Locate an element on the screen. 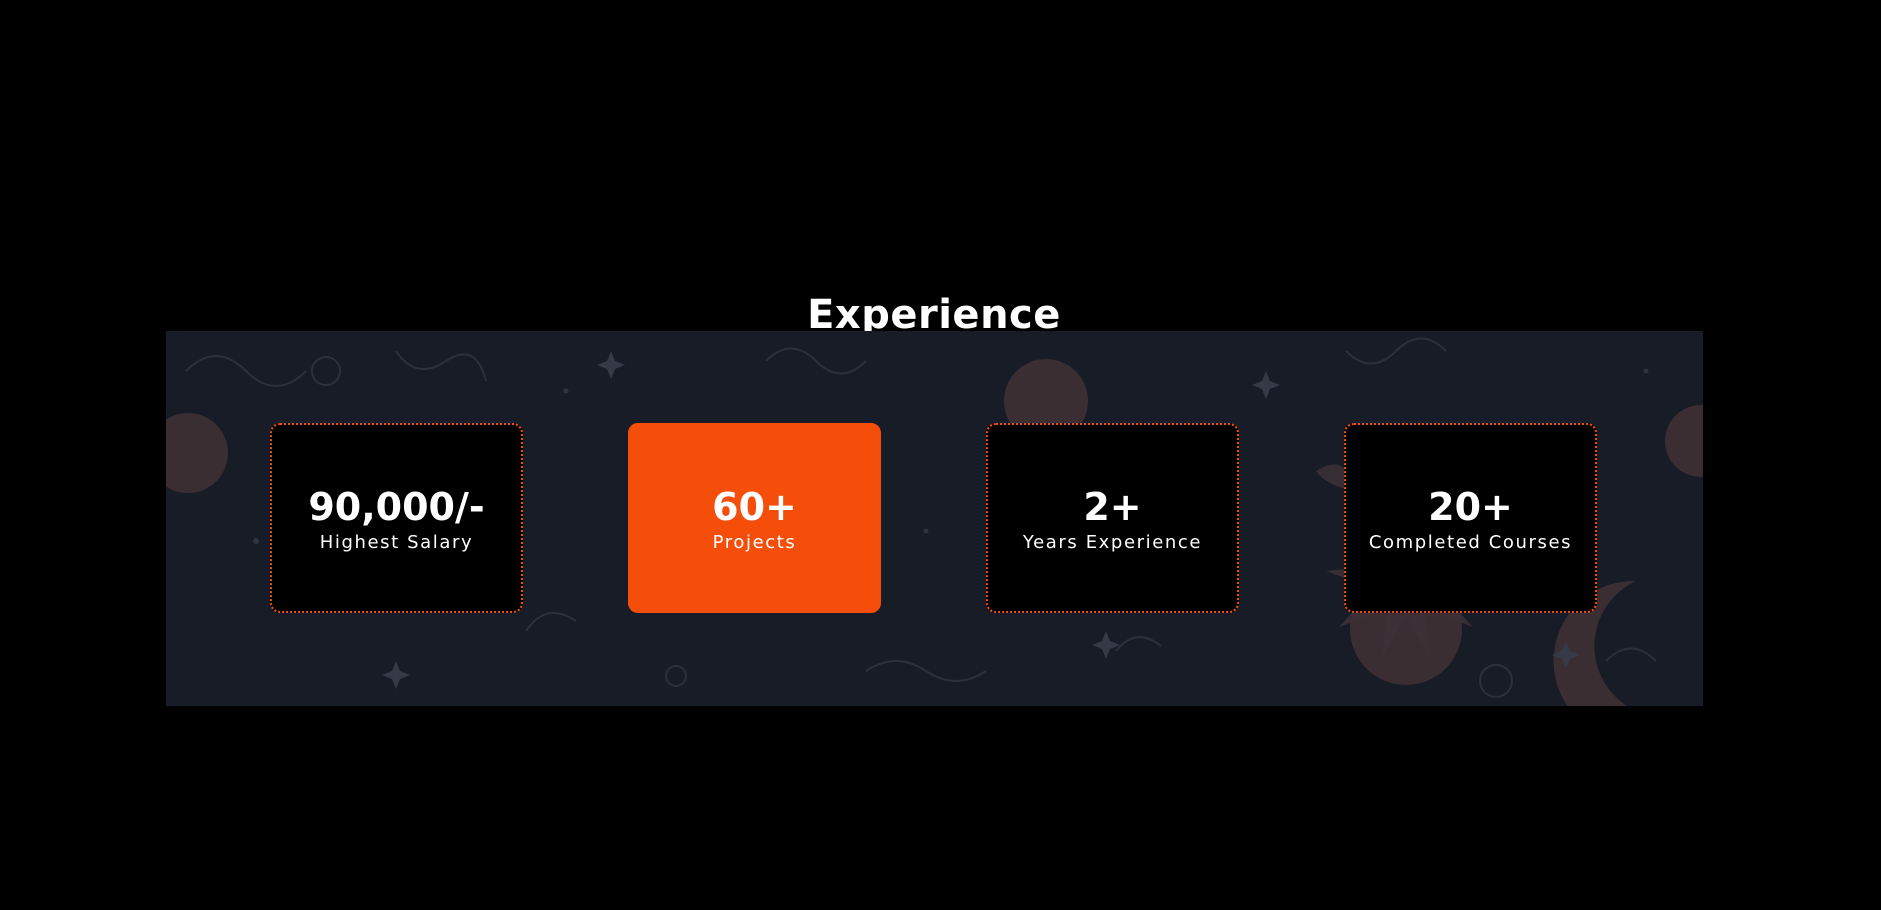 The height and width of the screenshot is (910, 1881). stat-value: 2+ is located at coordinates (1112, 507).